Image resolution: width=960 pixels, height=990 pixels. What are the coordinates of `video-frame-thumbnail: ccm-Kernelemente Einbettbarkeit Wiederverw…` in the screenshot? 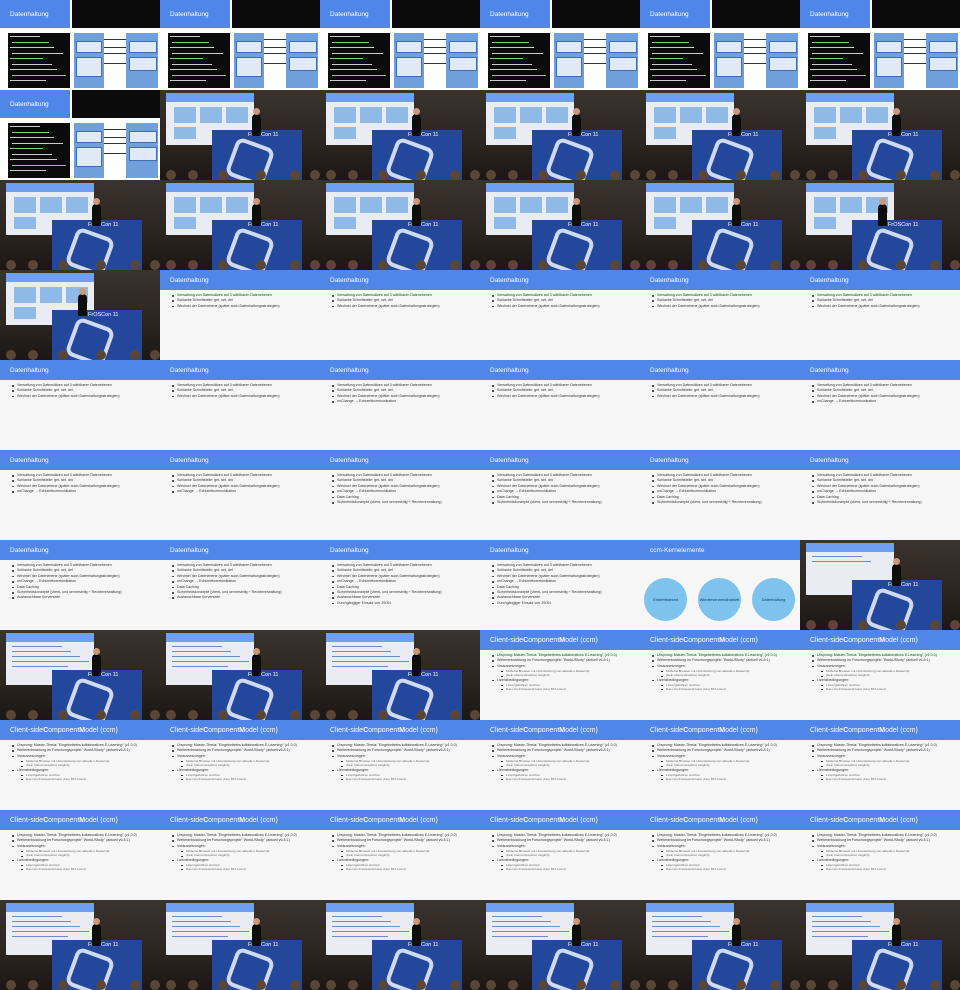 It's located at (720, 585).